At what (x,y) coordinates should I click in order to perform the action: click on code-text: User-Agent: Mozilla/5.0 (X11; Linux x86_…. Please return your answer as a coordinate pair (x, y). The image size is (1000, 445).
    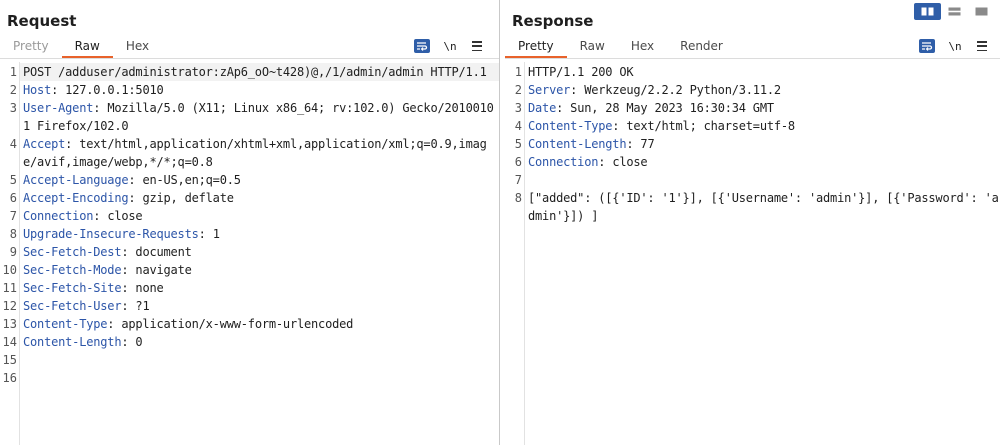
    Looking at the image, I should click on (258, 117).